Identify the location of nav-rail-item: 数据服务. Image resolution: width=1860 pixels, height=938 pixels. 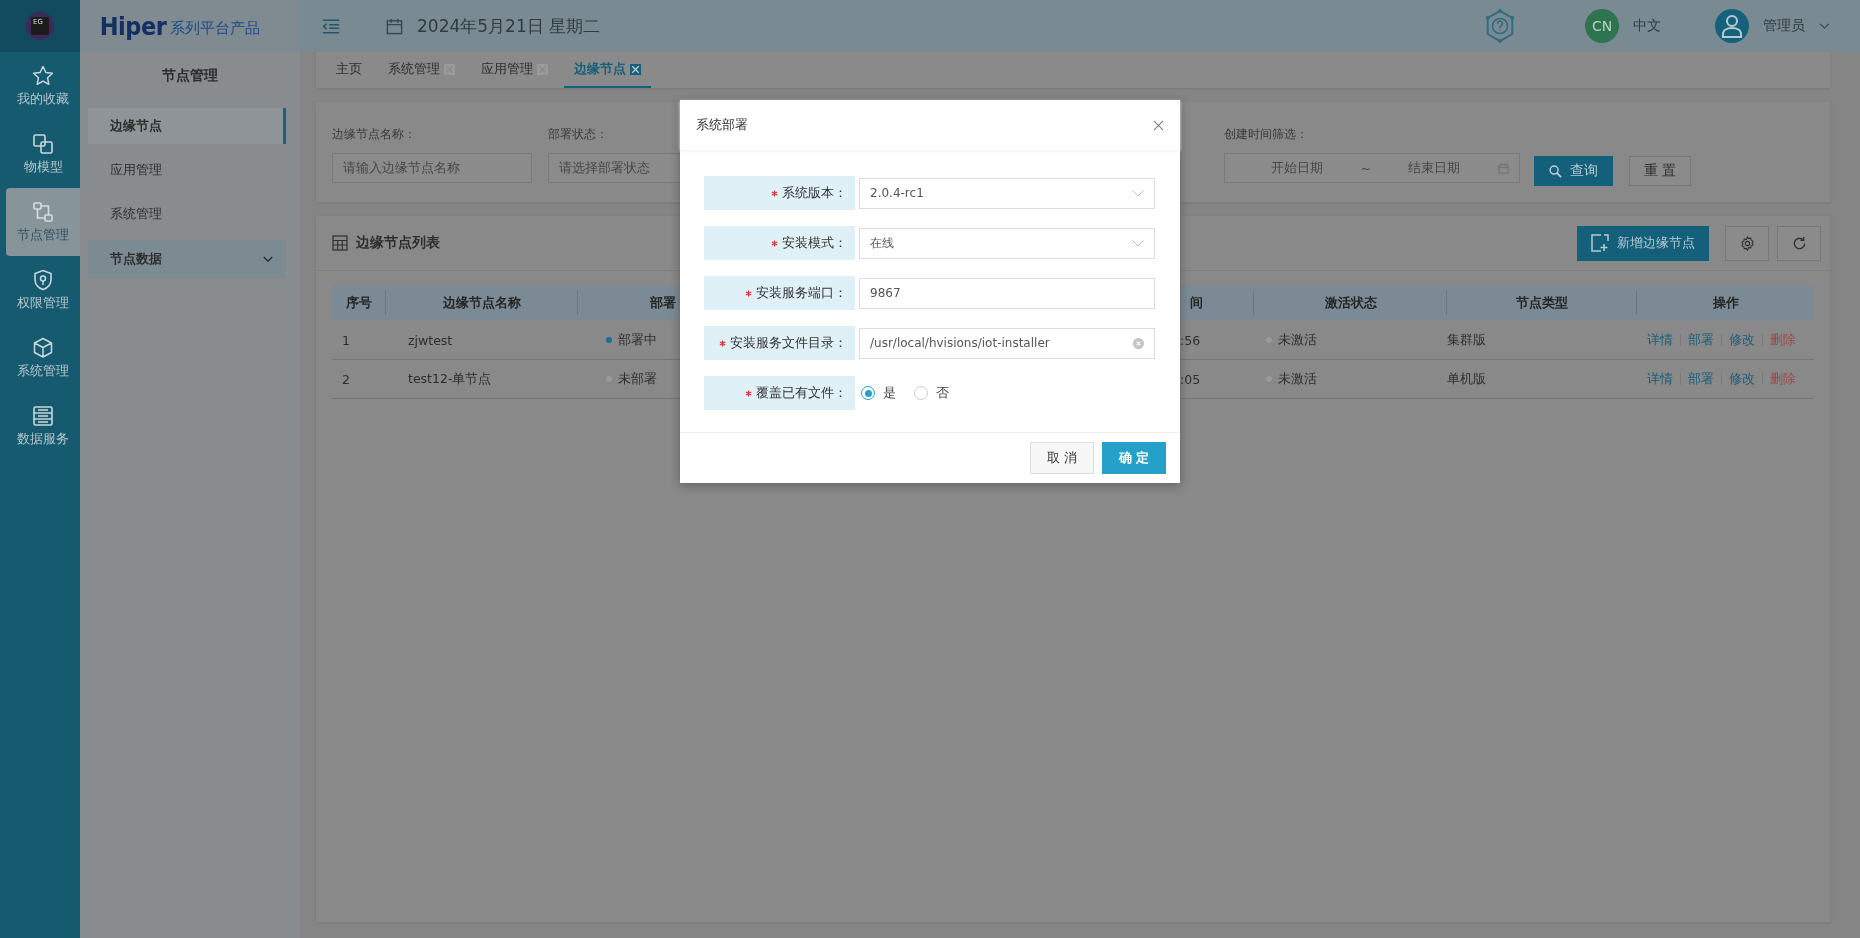
(43, 426).